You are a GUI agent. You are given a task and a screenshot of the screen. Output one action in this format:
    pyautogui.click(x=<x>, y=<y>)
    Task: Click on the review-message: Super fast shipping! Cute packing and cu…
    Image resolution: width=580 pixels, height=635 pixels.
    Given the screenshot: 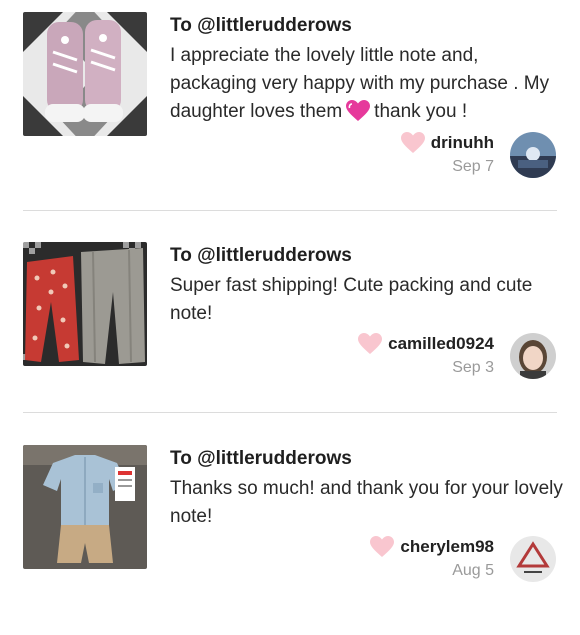 What is the action you would take?
    pyautogui.click(x=351, y=299)
    